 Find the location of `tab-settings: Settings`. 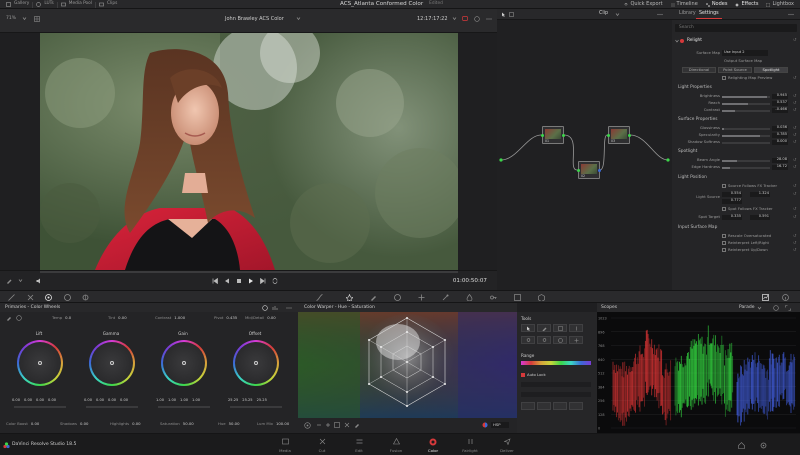

tab-settings: Settings is located at coordinates (709, 15).